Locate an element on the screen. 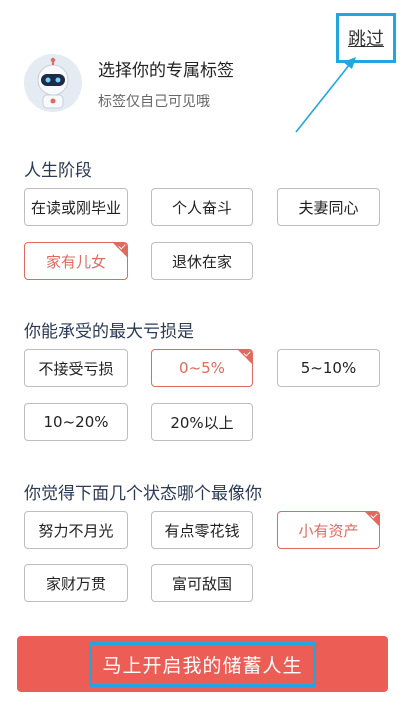  start-savings-button: 马上开启我的储蓄人生 is located at coordinates (202, 664).